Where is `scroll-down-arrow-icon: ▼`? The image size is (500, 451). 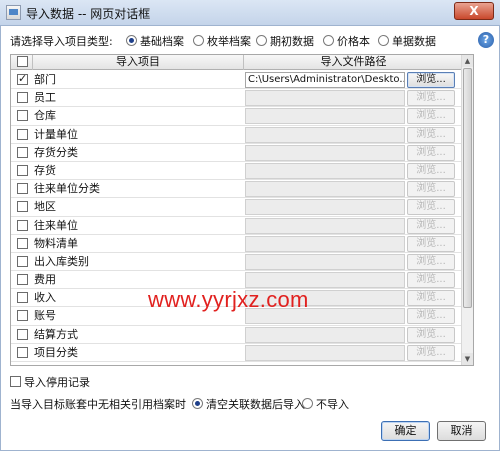
scroll-down-arrow-icon: ▼ is located at coordinates (467, 359).